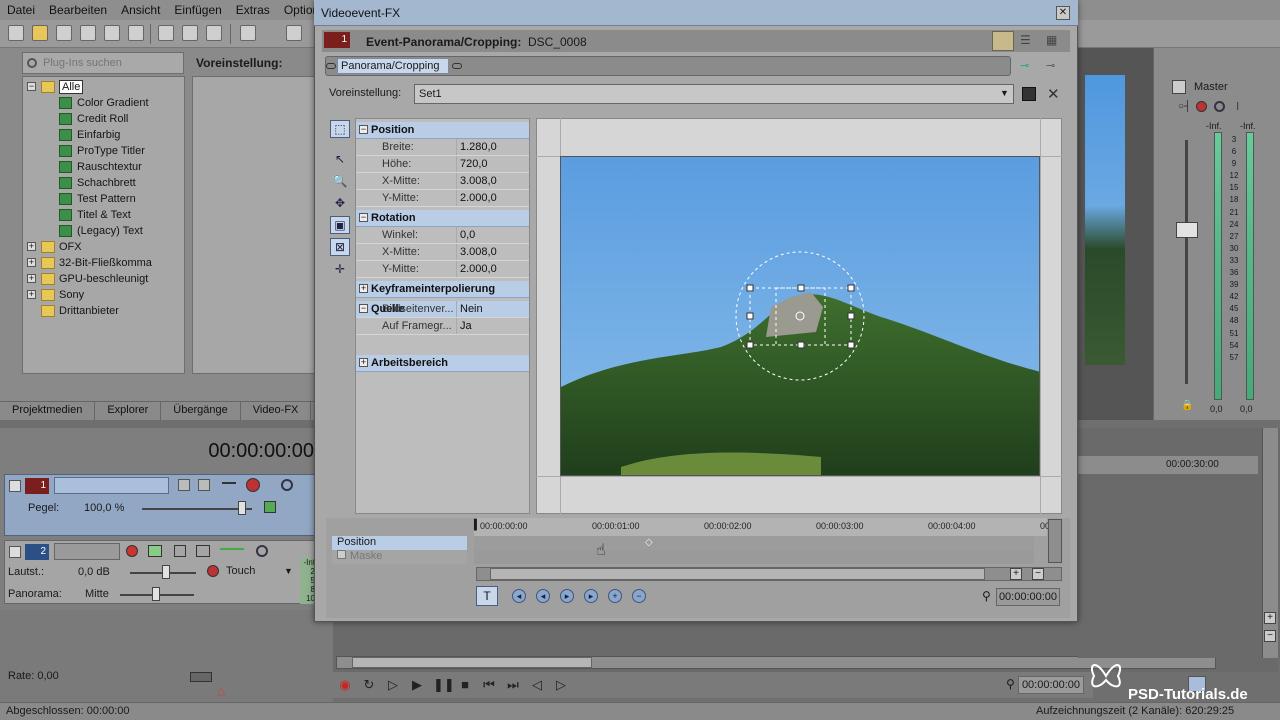 This screenshot has width=1280, height=720. What do you see at coordinates (1187, 230) in the screenshot?
I see `master-fader-knob` at bounding box center [1187, 230].